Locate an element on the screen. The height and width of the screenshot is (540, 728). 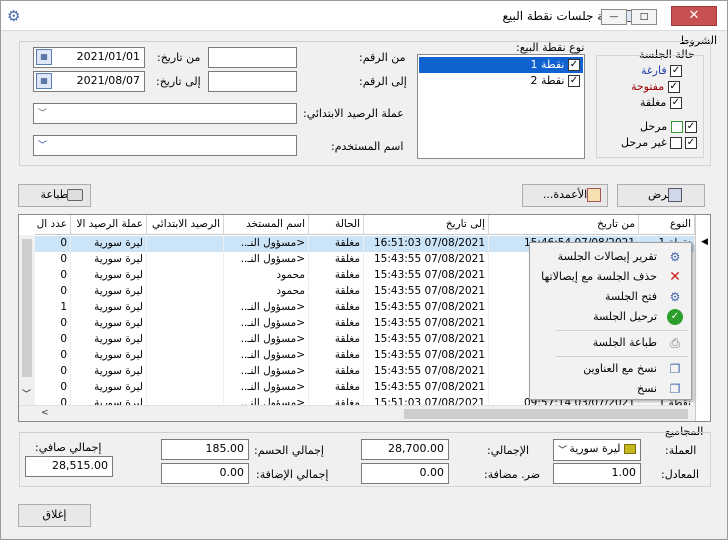
column-header: إلى تاريخ is located at coordinates (426, 225).